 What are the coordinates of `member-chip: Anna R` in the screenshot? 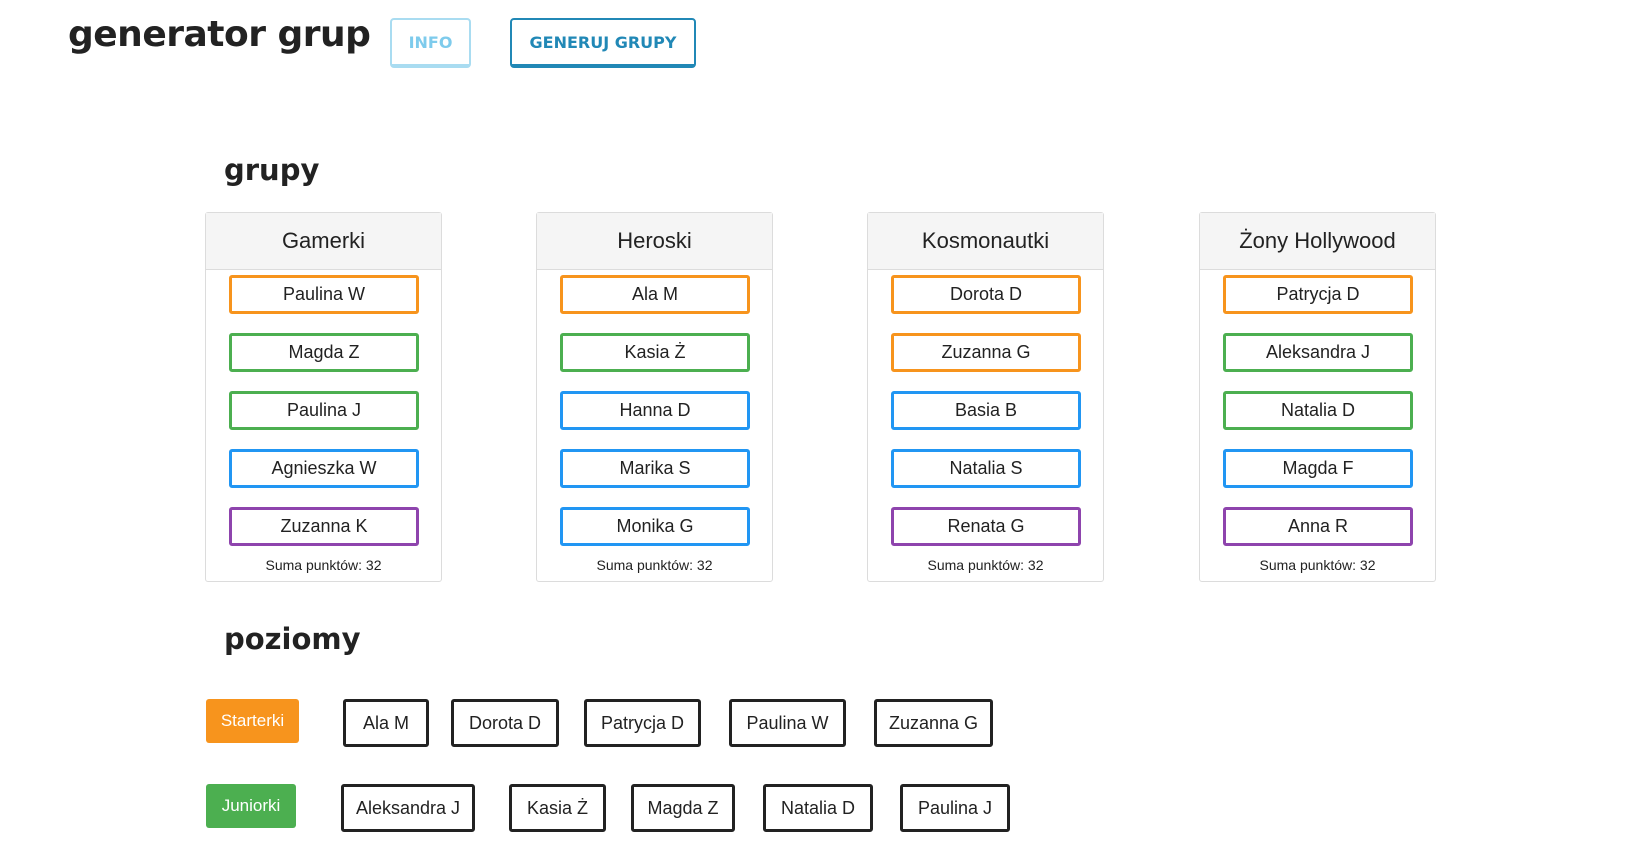 It's located at (1318, 526).